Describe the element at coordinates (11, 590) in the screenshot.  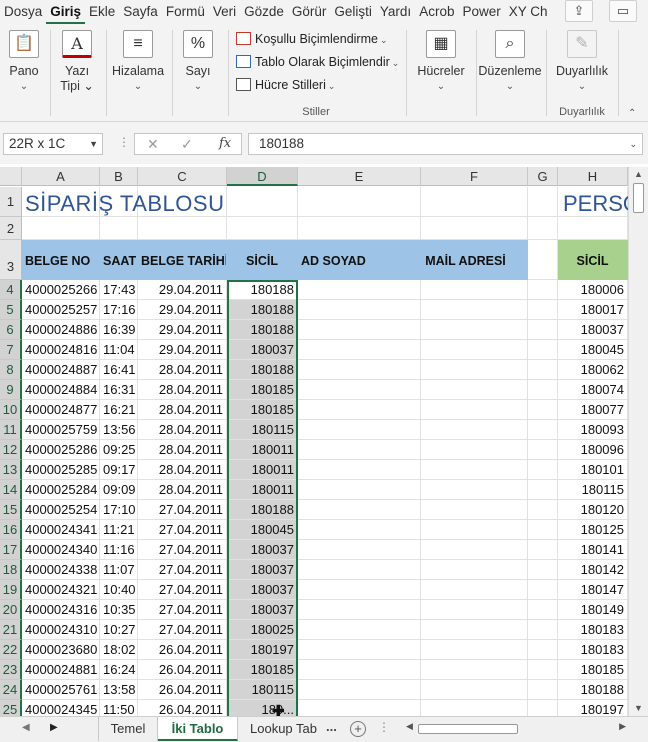
I see `row-header-19: 19` at that location.